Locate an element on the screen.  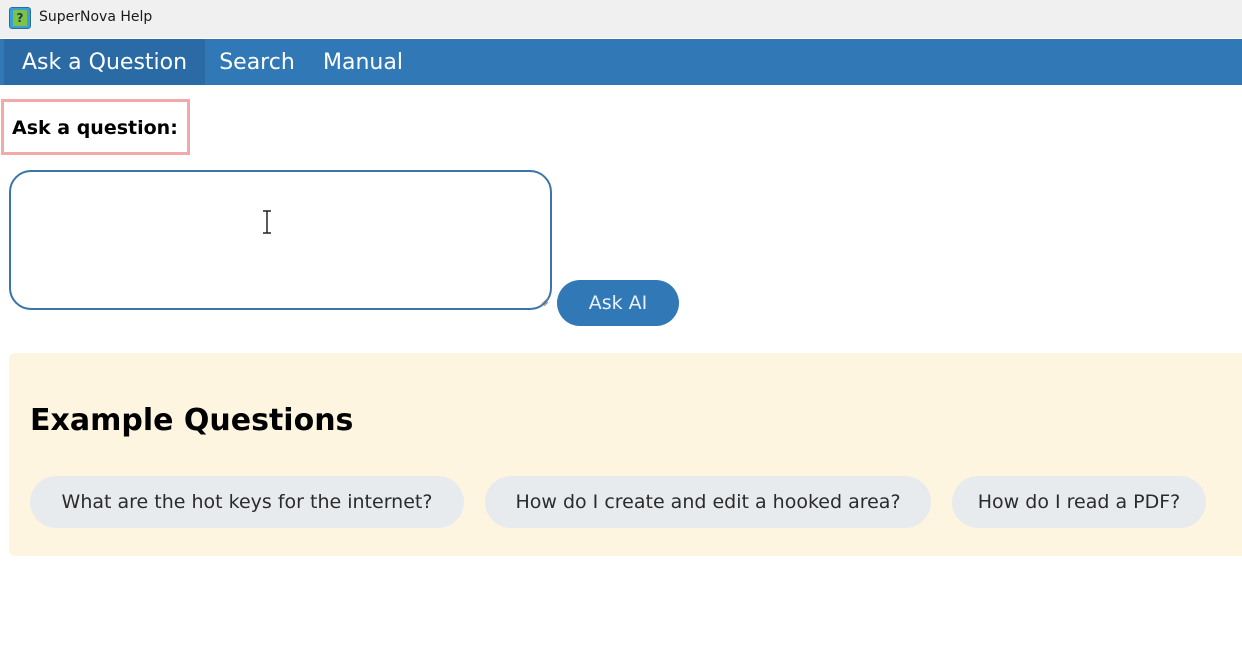
title-bar: ? SuperNova Help is located at coordinates (621, 19).